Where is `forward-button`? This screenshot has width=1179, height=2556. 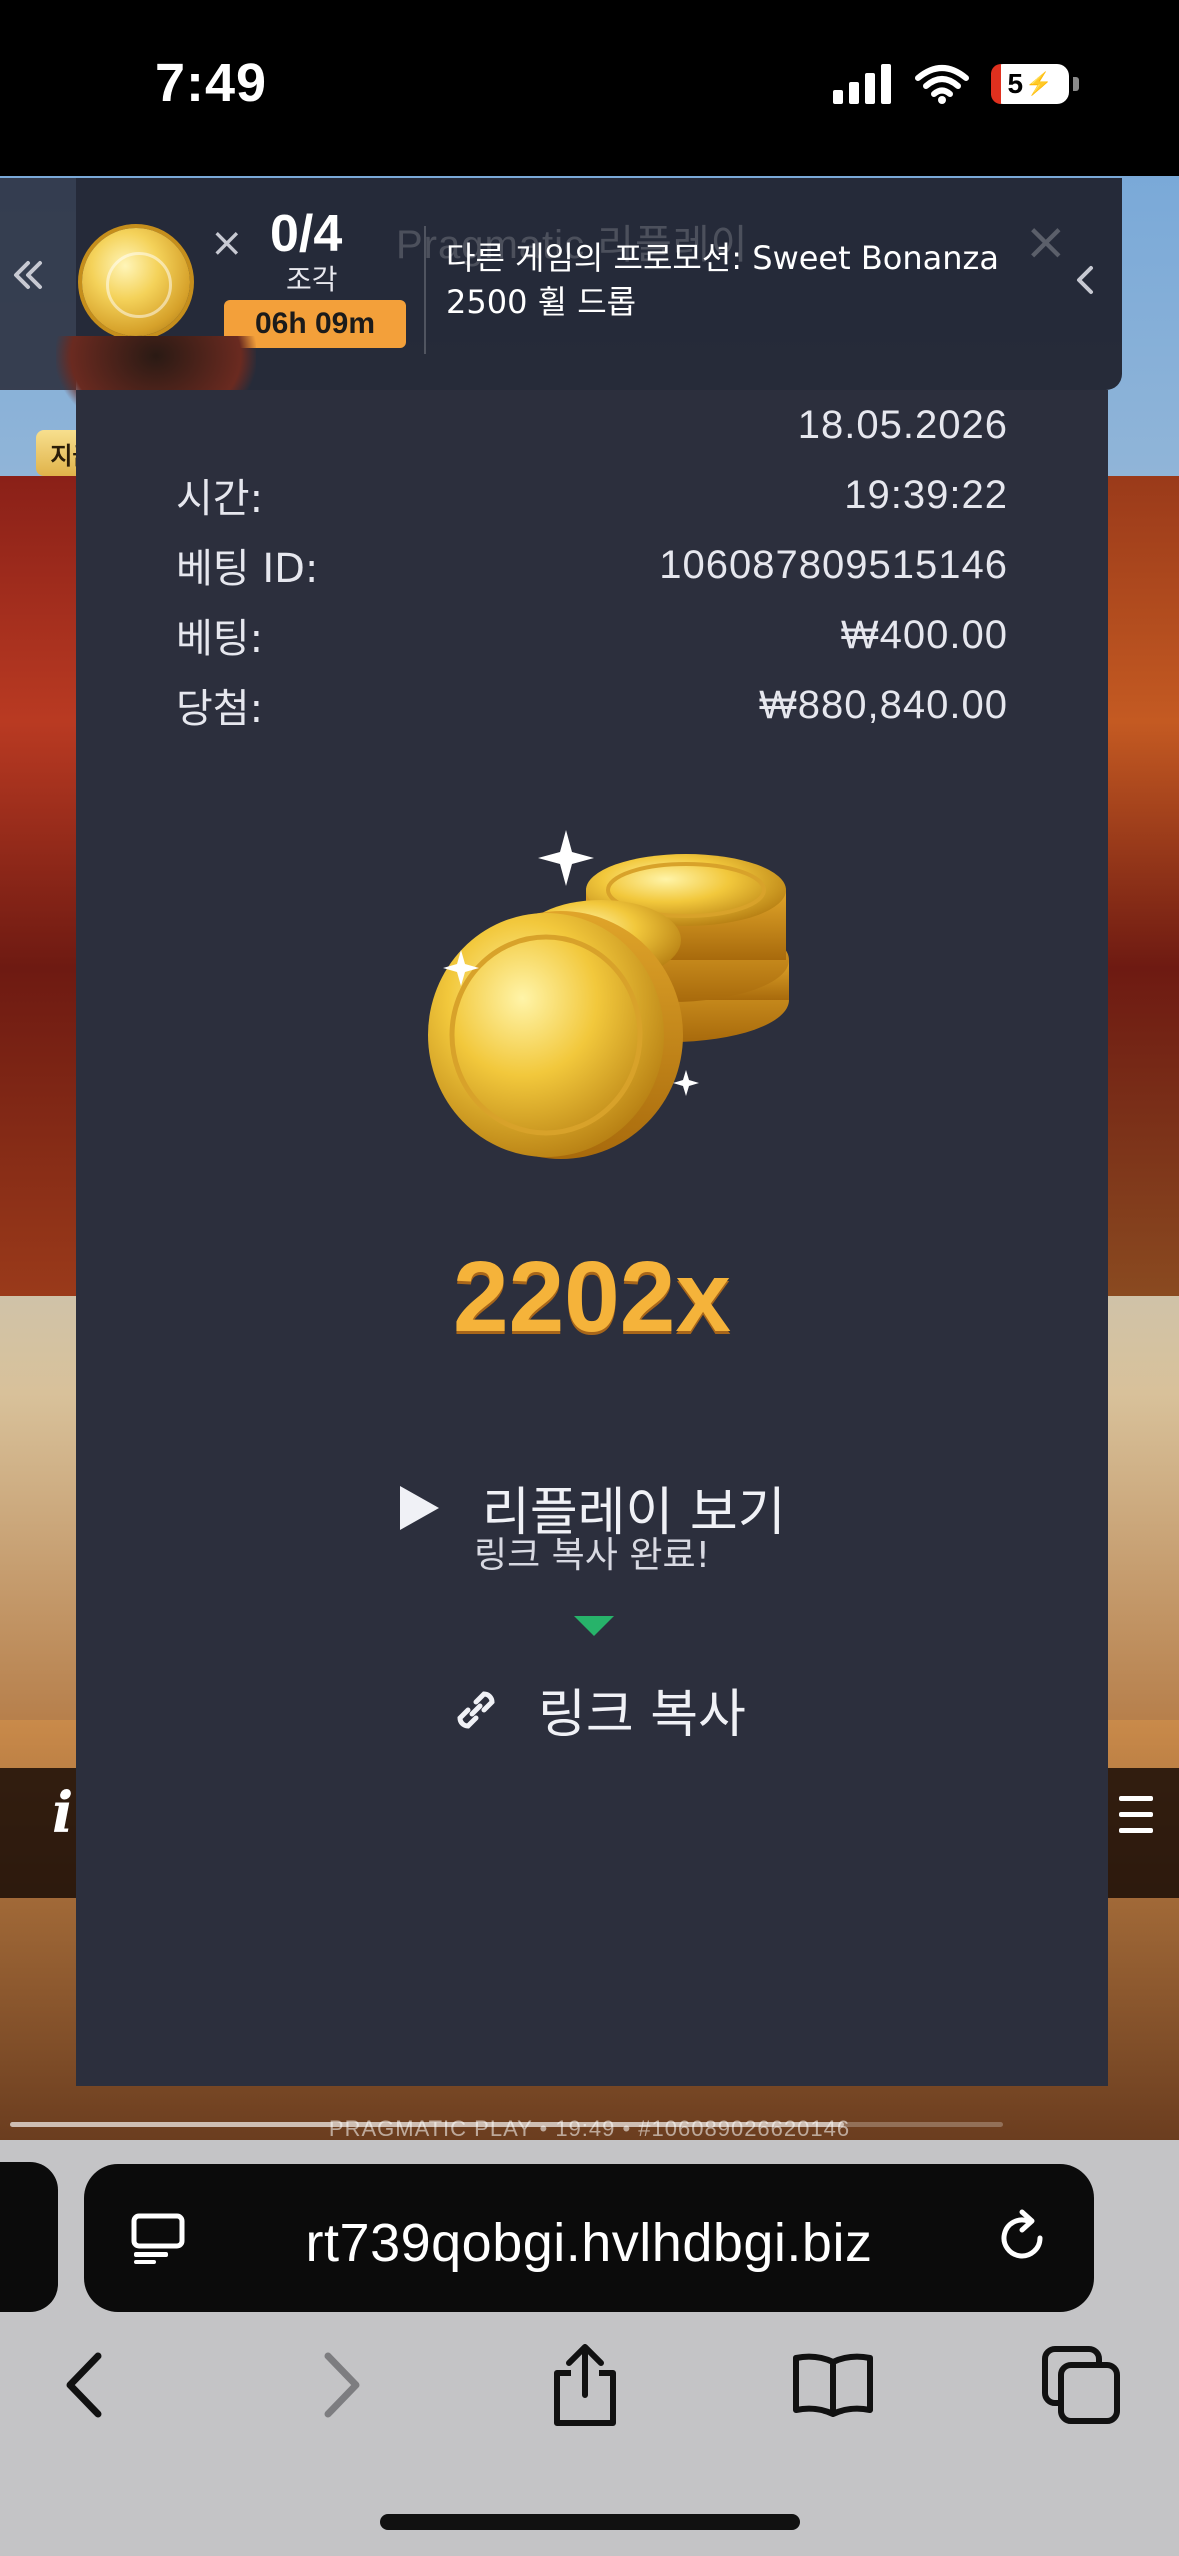 forward-button is located at coordinates (341, 2385).